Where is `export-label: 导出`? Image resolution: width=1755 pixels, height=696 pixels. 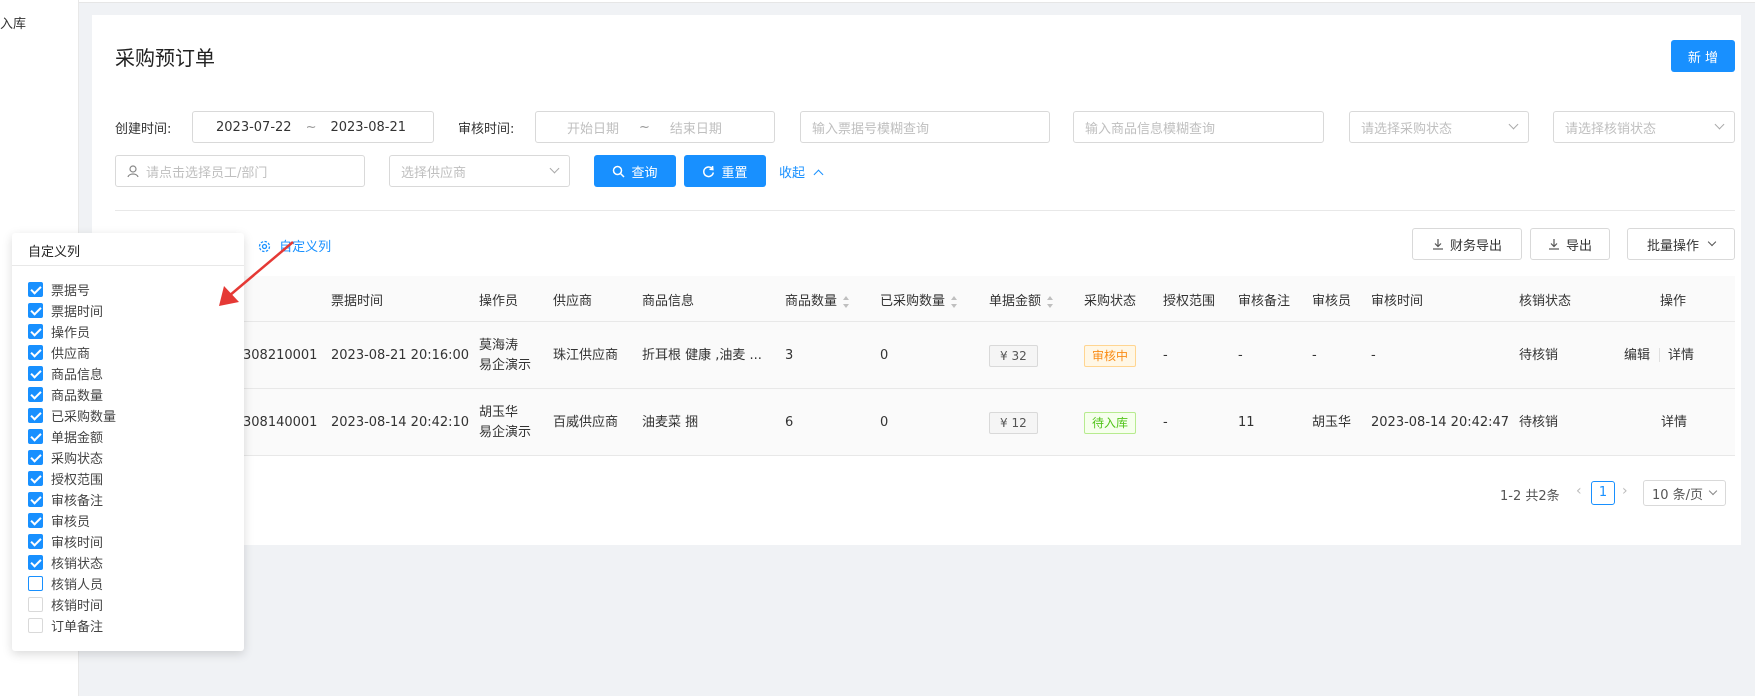 export-label: 导出 is located at coordinates (1578, 246).